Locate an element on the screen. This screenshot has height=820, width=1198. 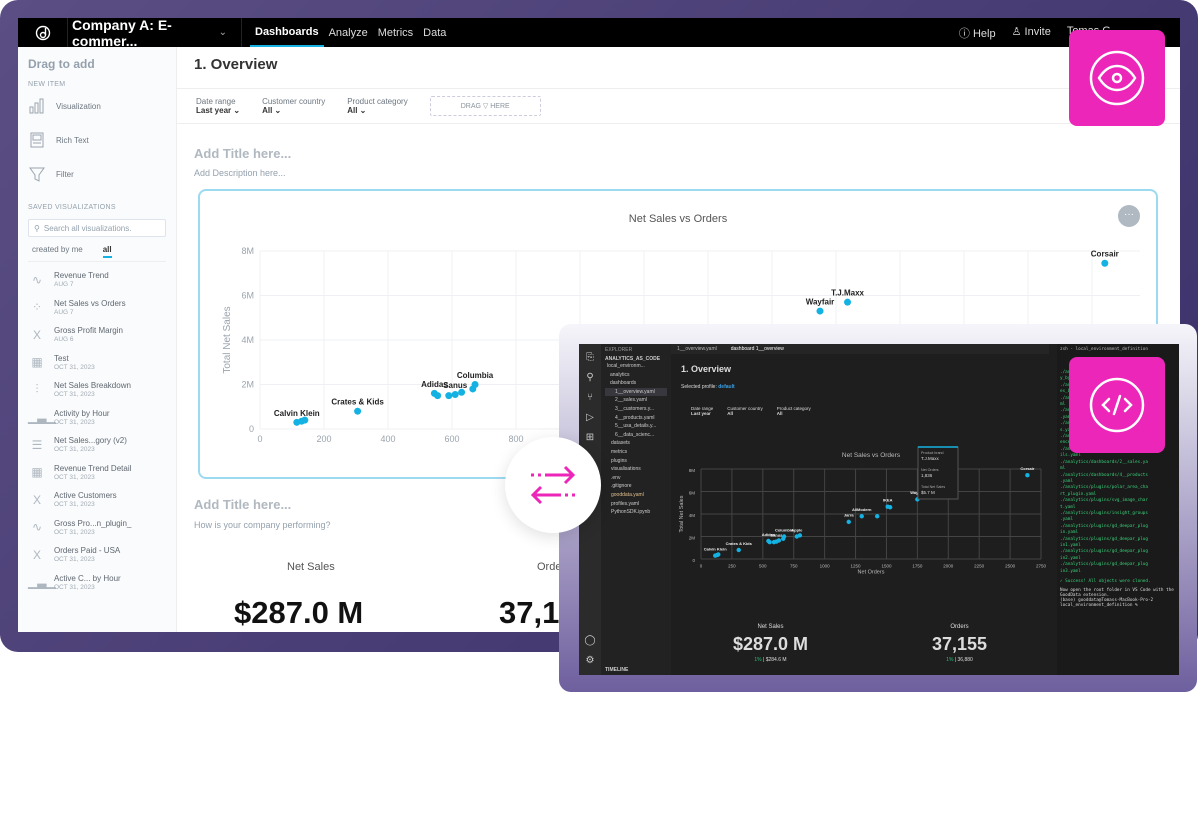
kpi-orders-value: 37,1 is located at coordinates (529, 612).